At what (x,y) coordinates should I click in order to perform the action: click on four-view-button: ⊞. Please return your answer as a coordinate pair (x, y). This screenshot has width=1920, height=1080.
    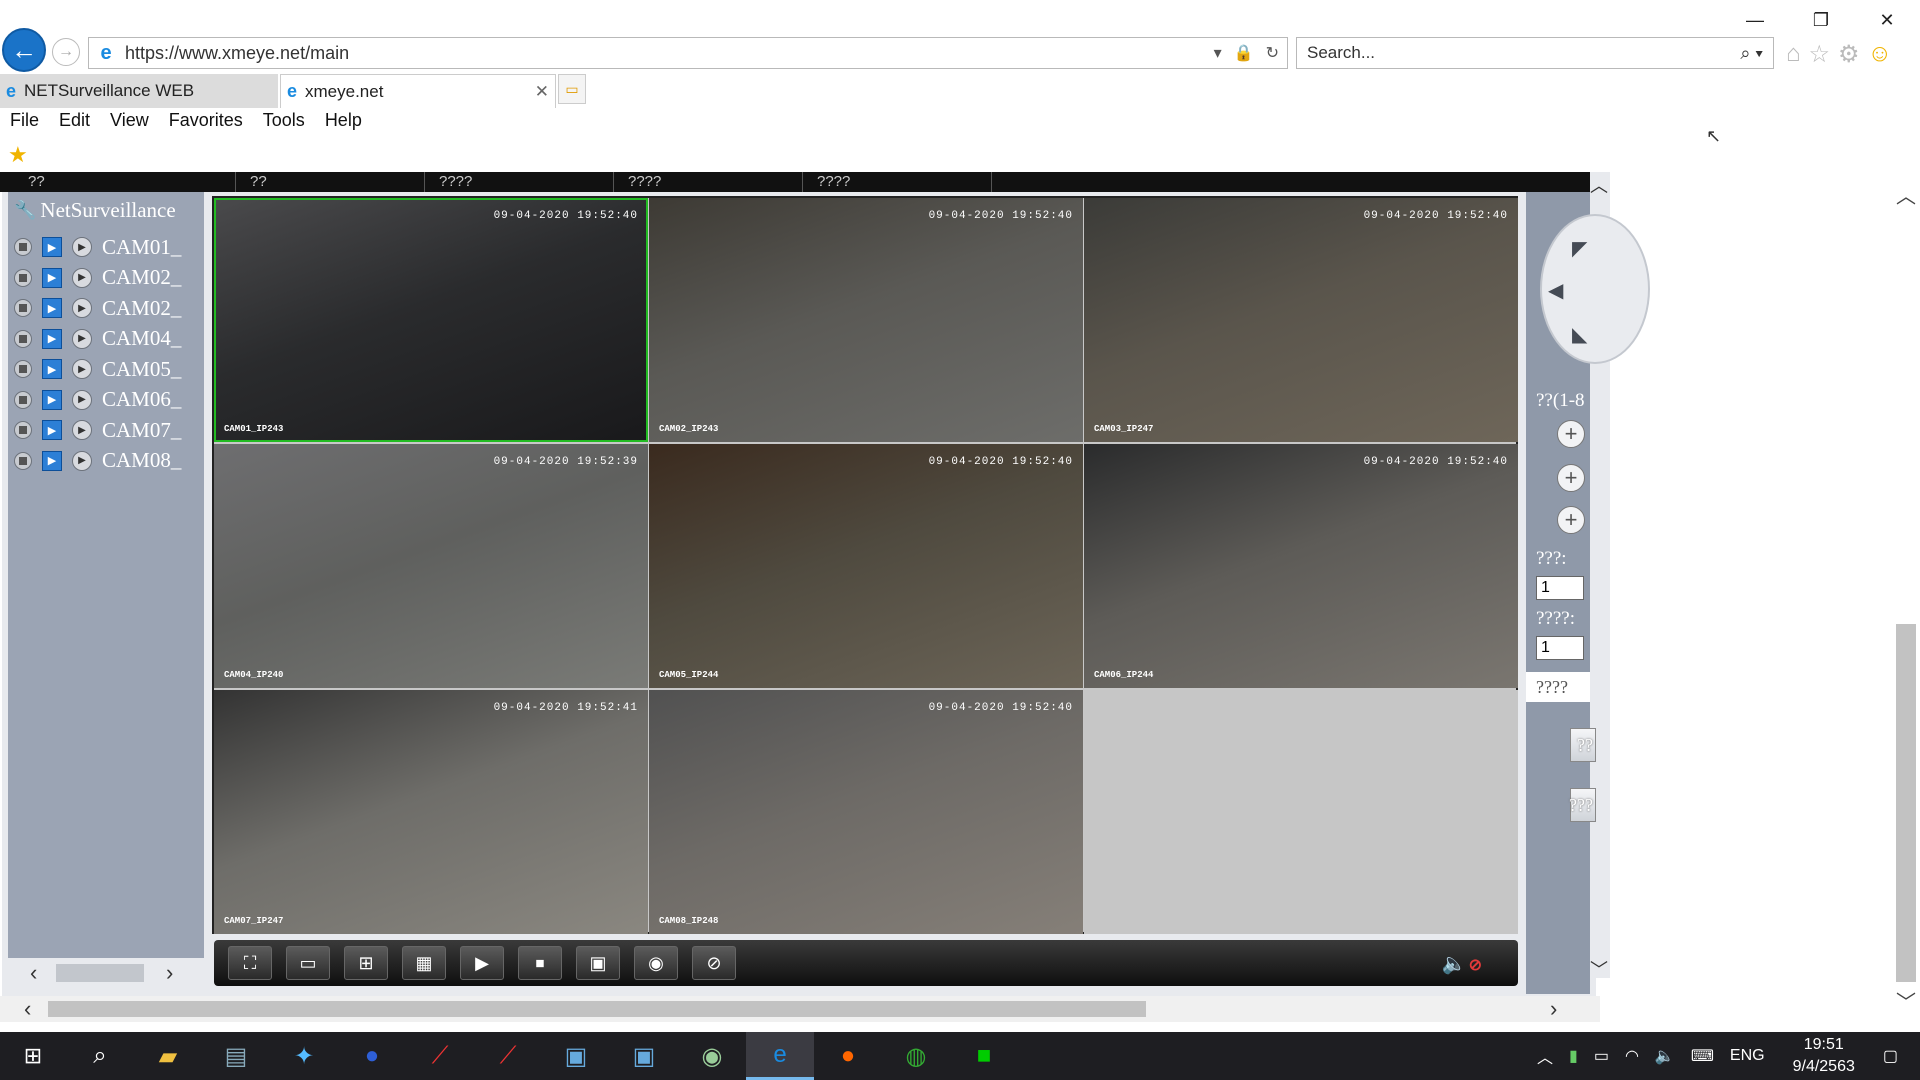
    Looking at the image, I should click on (366, 963).